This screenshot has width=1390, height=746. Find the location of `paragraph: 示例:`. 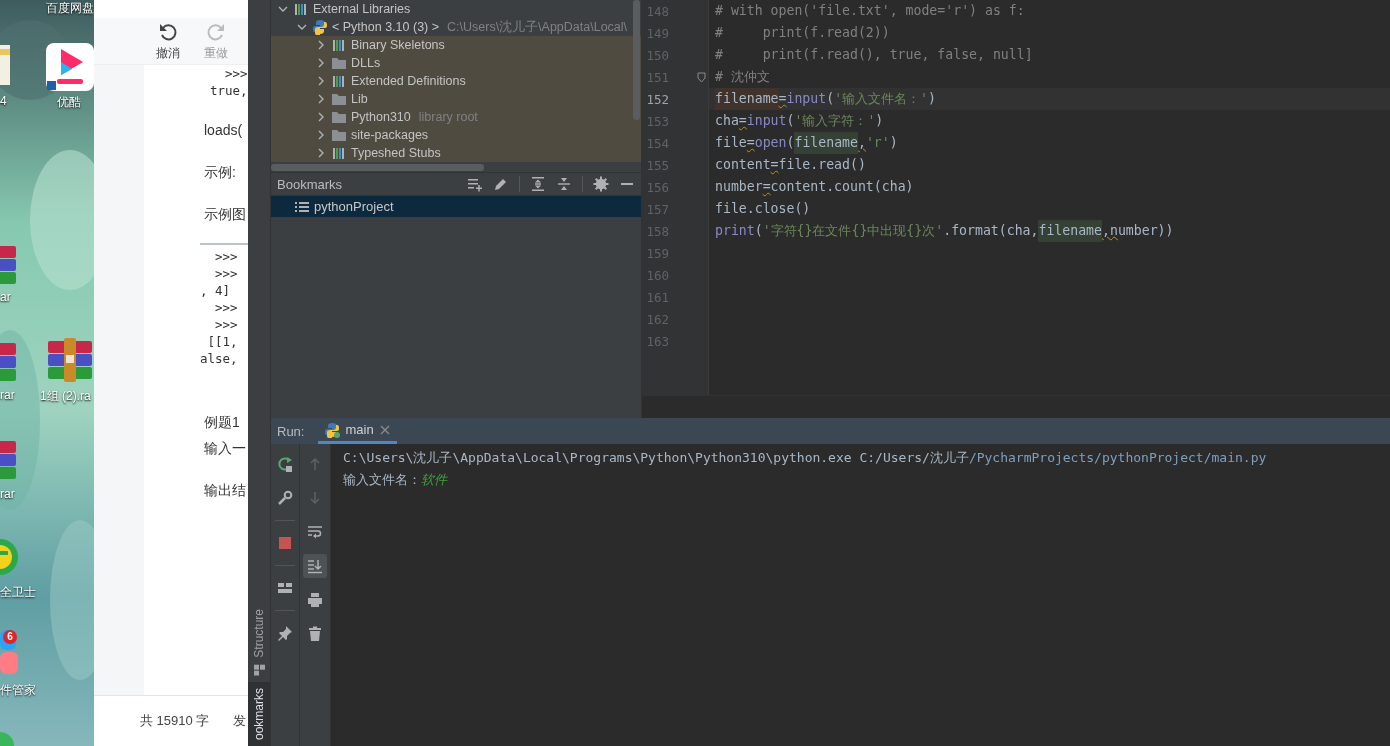

paragraph: 示例: is located at coordinates (220, 172).